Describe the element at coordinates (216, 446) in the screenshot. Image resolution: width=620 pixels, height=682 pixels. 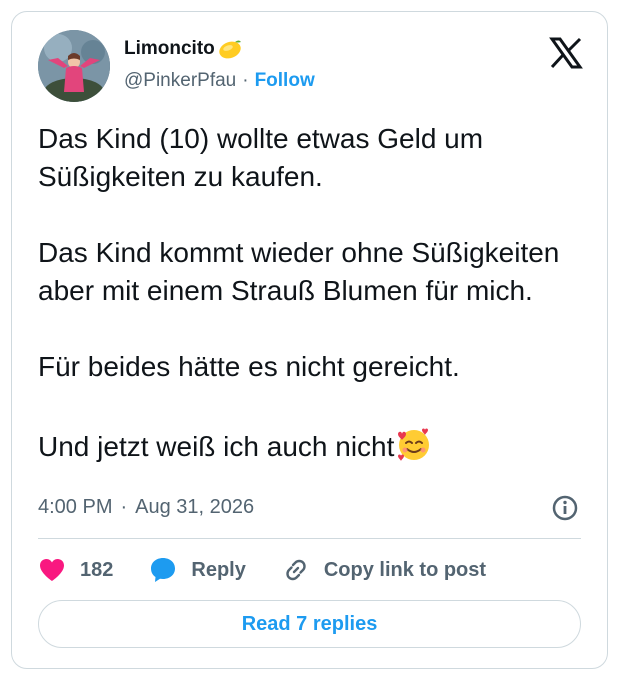
I see `tweet-paragraph: Und jetzt weiß ich auch nicht` at that location.